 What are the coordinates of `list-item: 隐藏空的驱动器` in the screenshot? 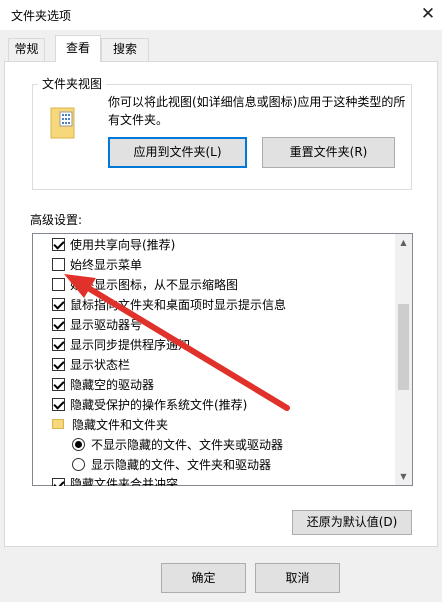 It's located at (103, 384).